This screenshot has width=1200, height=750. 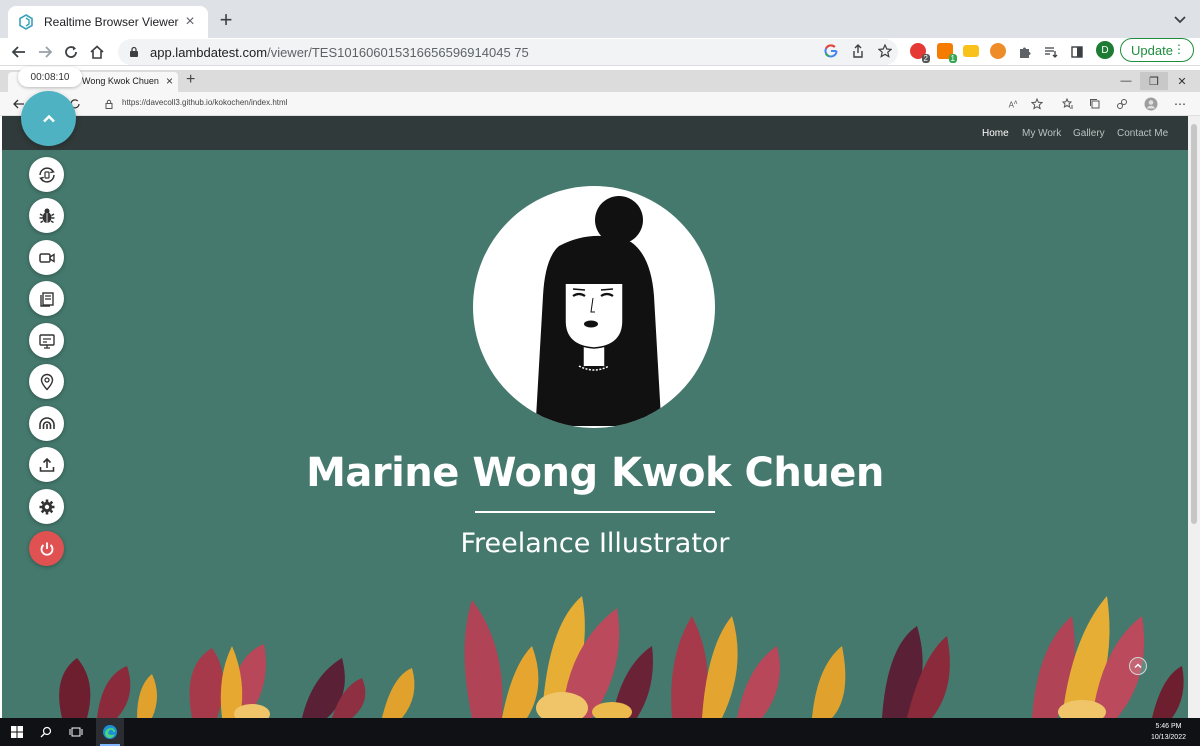 I want to click on taskbar-clock: 5:46 PM 10/13/2022, so click(x=1168, y=732).